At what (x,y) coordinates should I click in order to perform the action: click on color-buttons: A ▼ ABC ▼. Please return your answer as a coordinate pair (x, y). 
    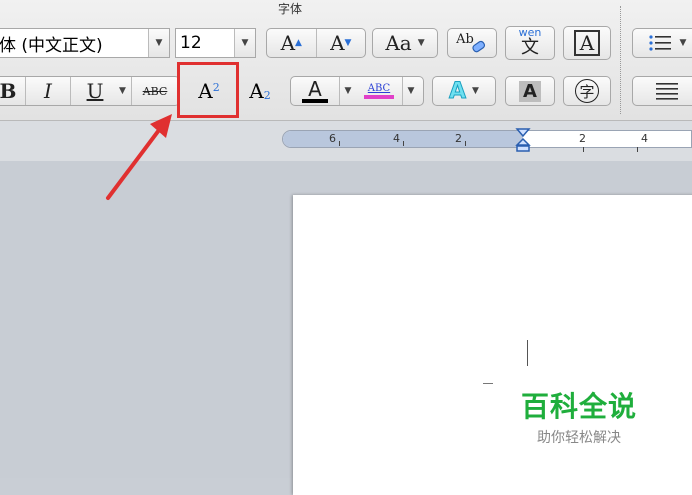
    Looking at the image, I should click on (357, 91).